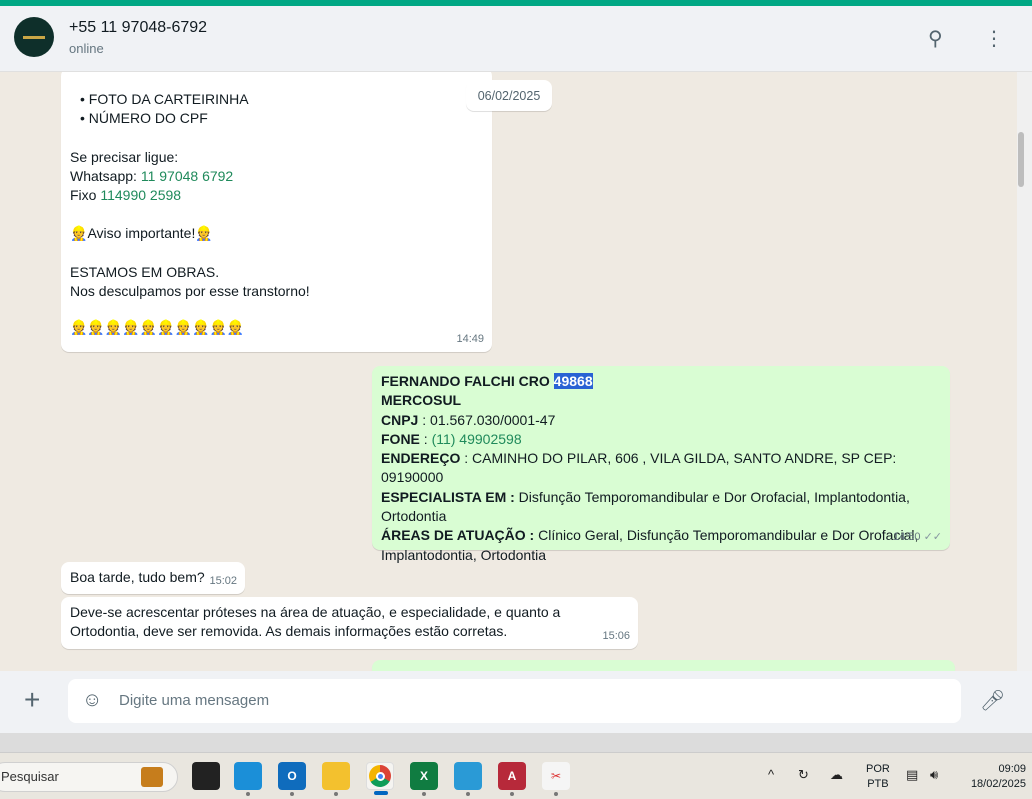 This screenshot has width=1032, height=799. I want to click on read-ticks-icon: ✓✓, so click(932, 536).